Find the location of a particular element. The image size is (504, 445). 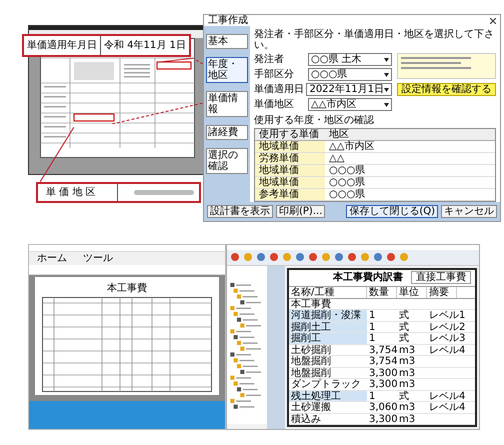

action-button: 設定情報を確認する is located at coordinates (446, 89).